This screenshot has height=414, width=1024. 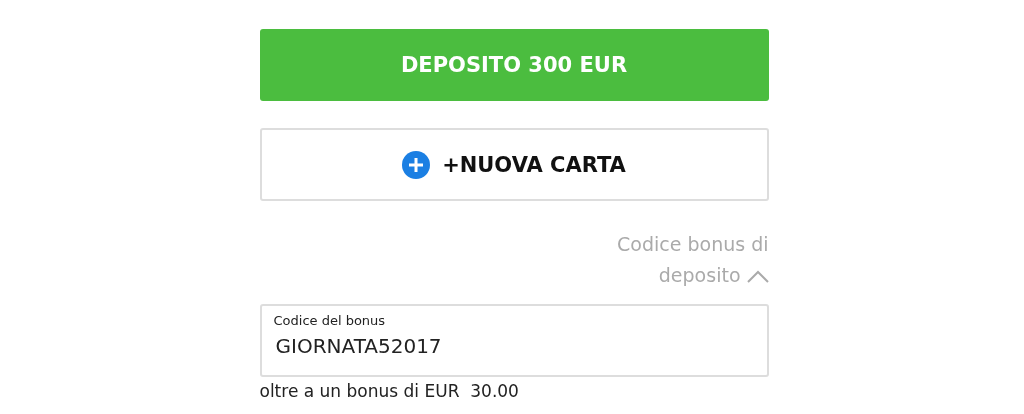 What do you see at coordinates (389, 391) in the screenshot?
I see `bonus-note: oltre a un bonus di EUR 30.00` at bounding box center [389, 391].